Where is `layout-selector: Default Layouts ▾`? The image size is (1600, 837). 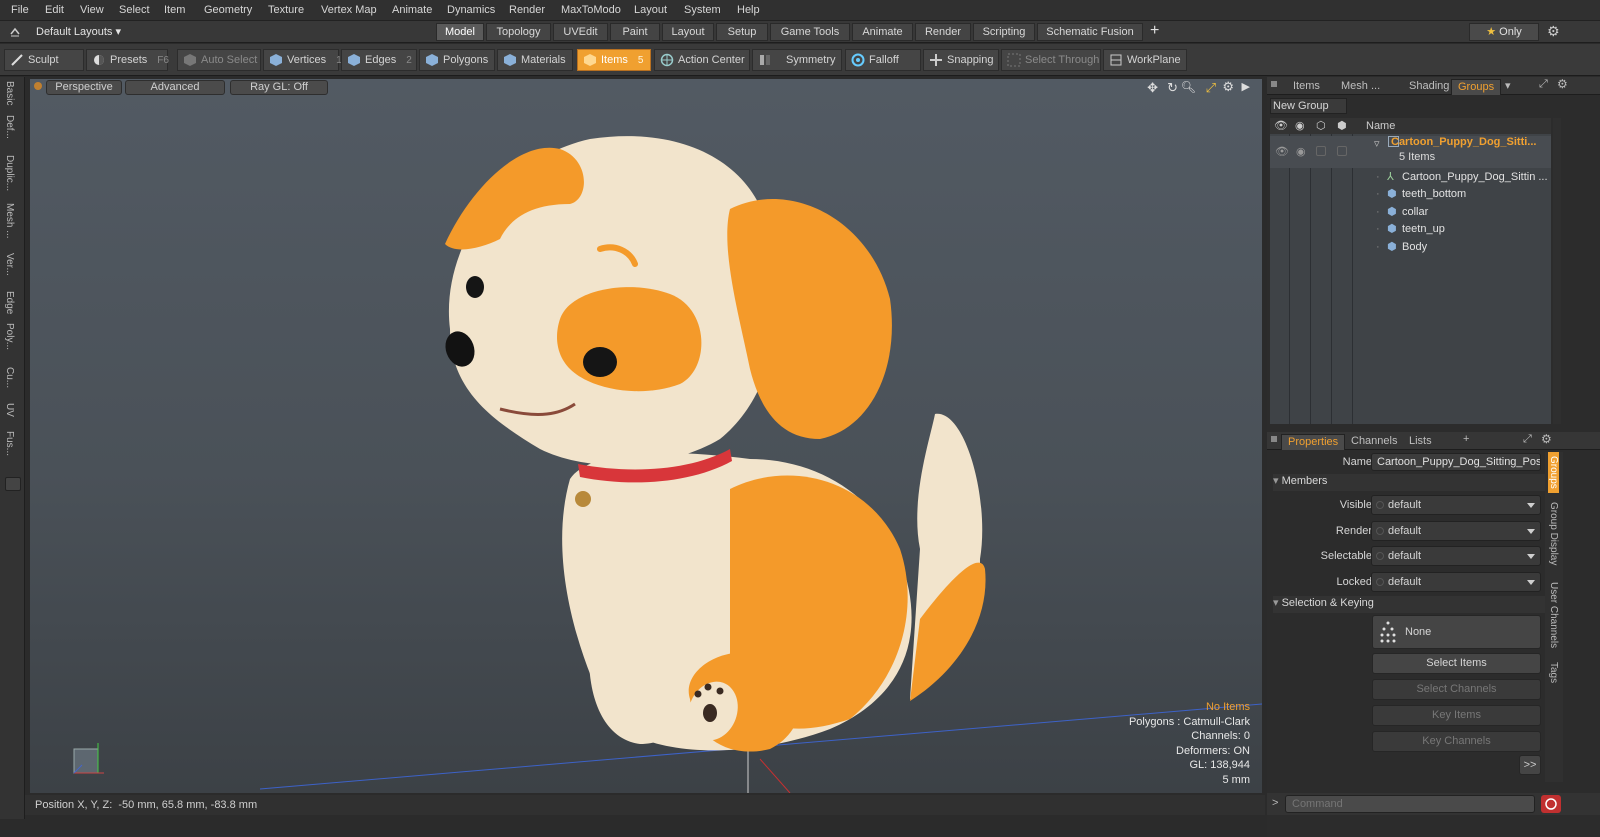 layout-selector: Default Layouts ▾ is located at coordinates (78, 31).